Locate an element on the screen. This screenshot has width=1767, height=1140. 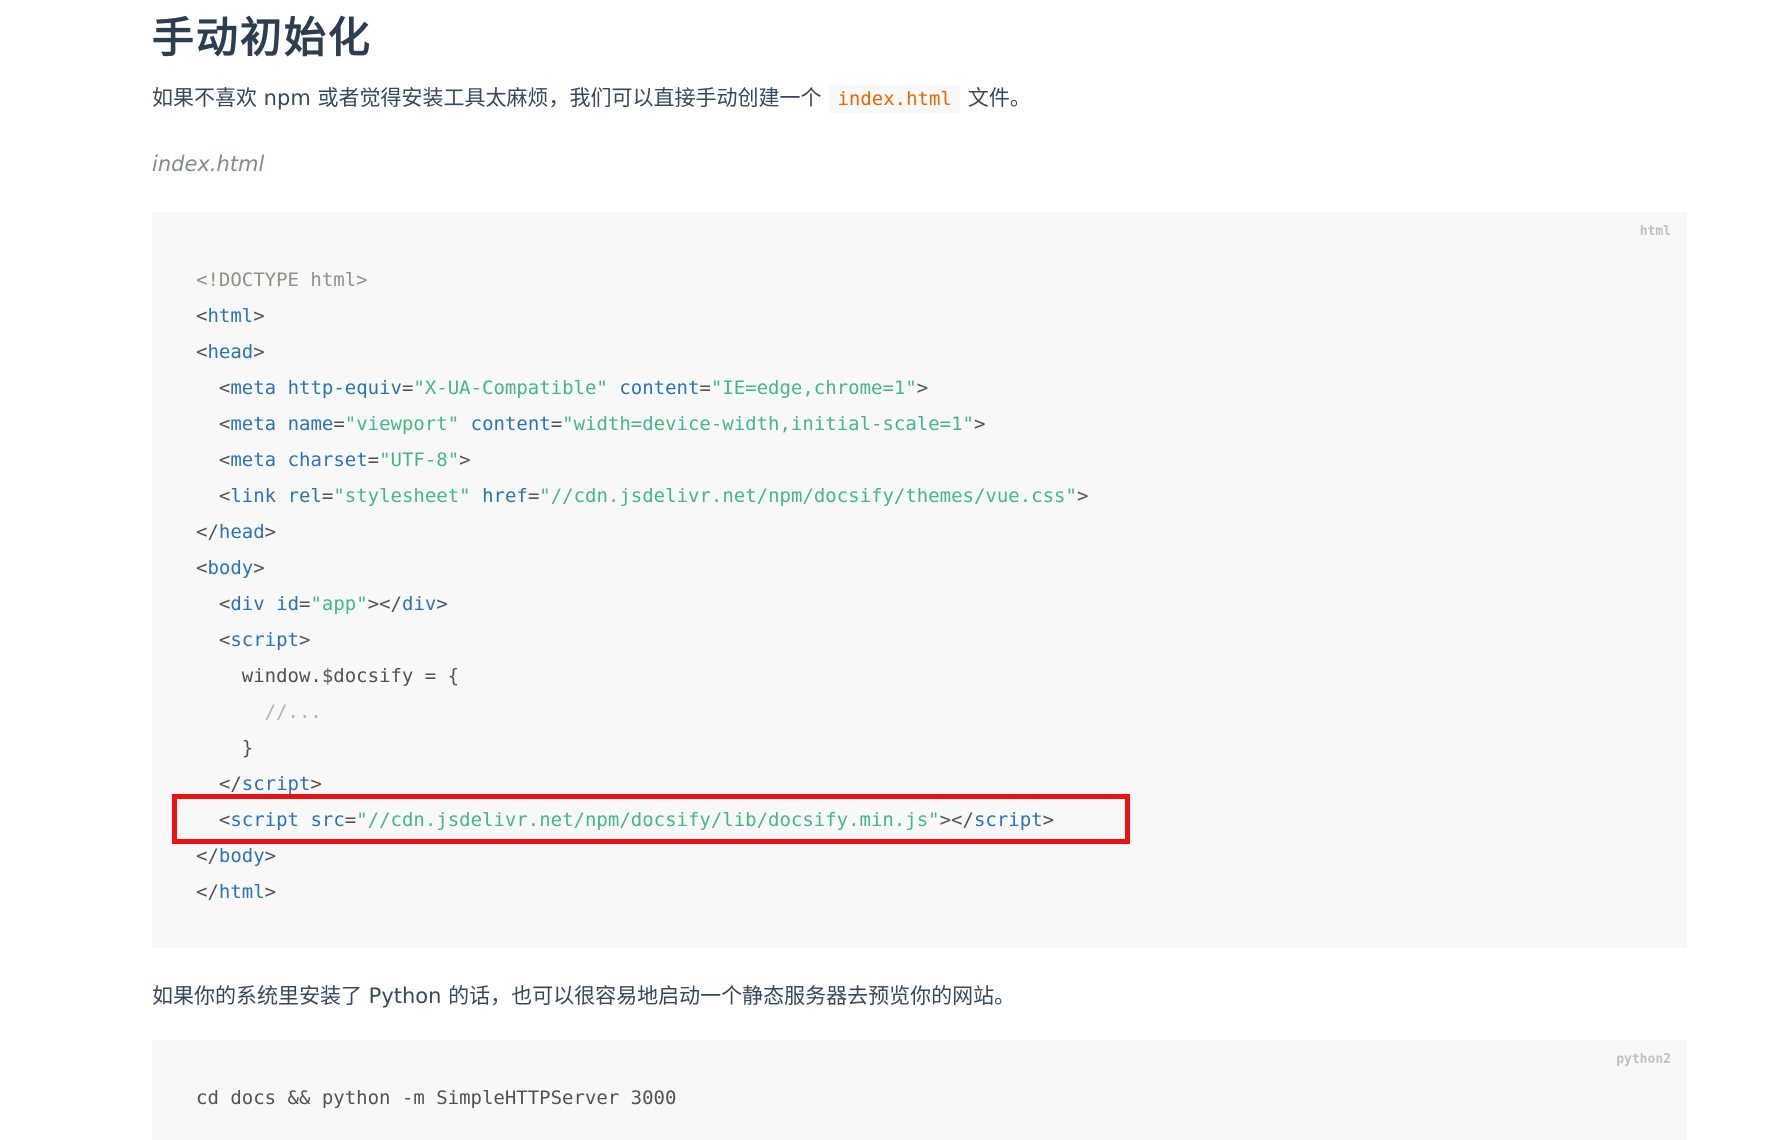
code-line: <html> is located at coordinates (642, 316).